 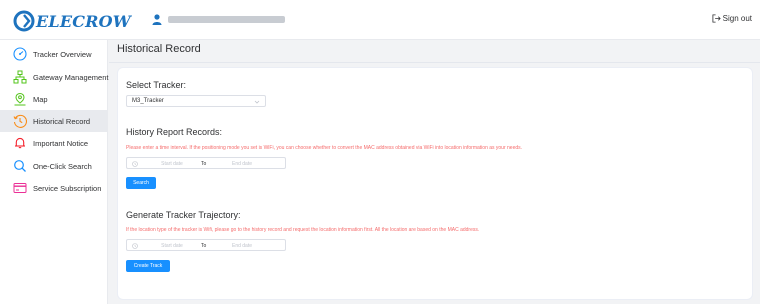 I want to click on history-date-separator: To, so click(x=204, y=164).